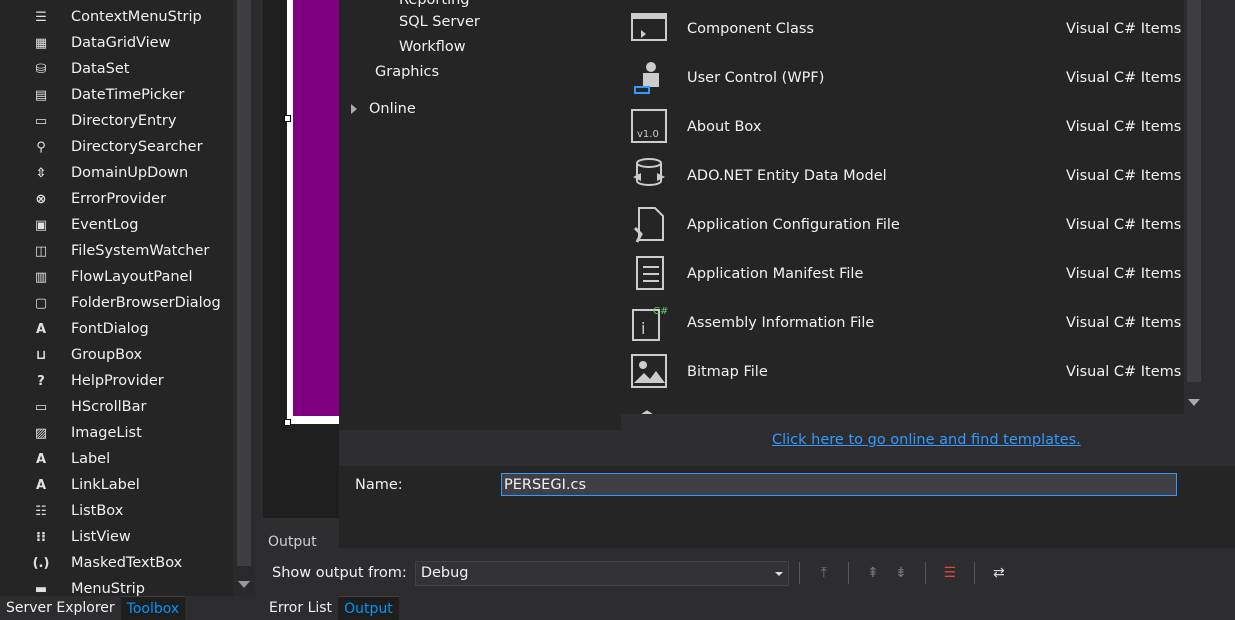 The width and height of the screenshot is (1235, 620). Describe the element at coordinates (120, 329) in the screenshot. I see `toolbox-item: A FontDialog` at that location.